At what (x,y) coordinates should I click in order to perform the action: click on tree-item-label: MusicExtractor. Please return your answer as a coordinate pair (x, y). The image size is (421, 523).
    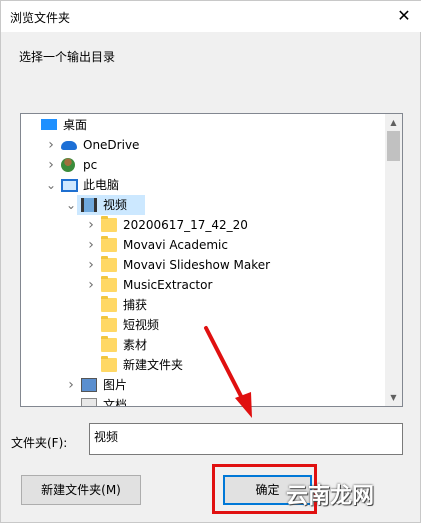
    Looking at the image, I should click on (168, 285).